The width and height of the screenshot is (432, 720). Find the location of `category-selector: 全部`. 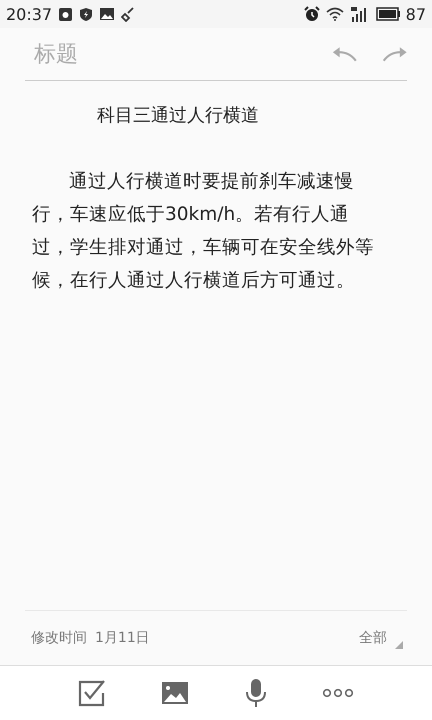

category-selector: 全部 is located at coordinates (373, 638).